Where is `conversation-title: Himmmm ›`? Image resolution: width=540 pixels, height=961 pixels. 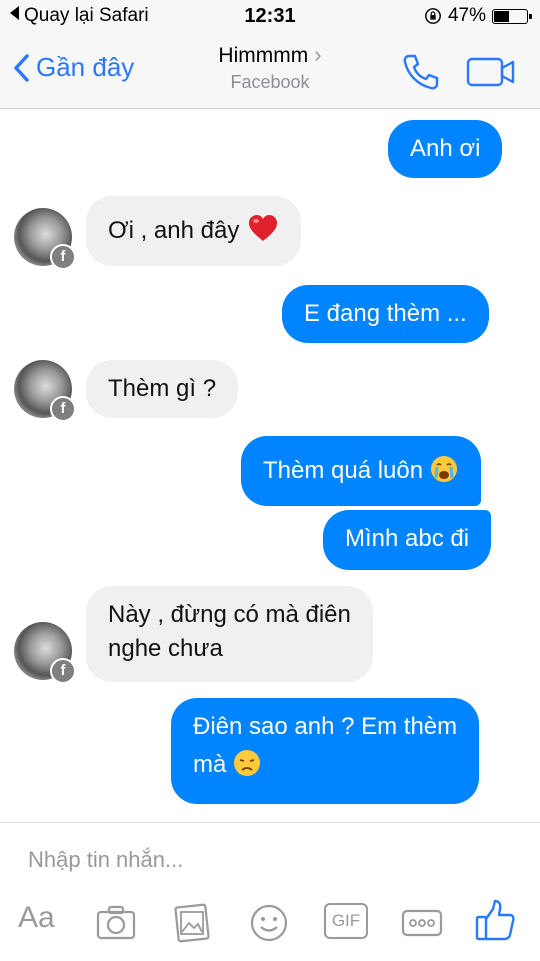
conversation-title: Himmmm › is located at coordinates (270, 55).